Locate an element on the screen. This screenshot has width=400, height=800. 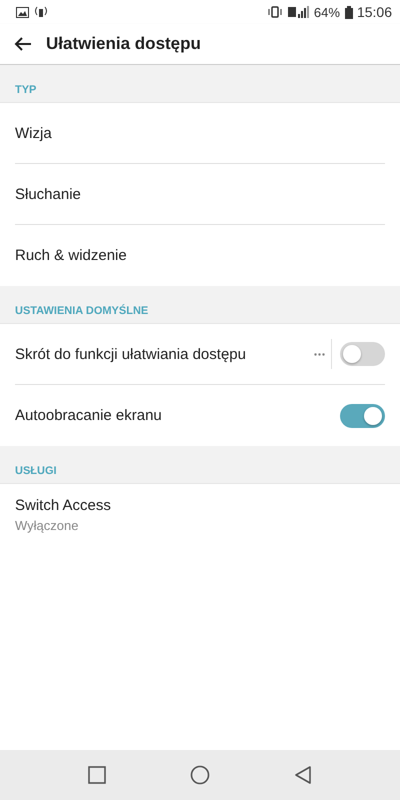
picture-icon is located at coordinates (22, 12).